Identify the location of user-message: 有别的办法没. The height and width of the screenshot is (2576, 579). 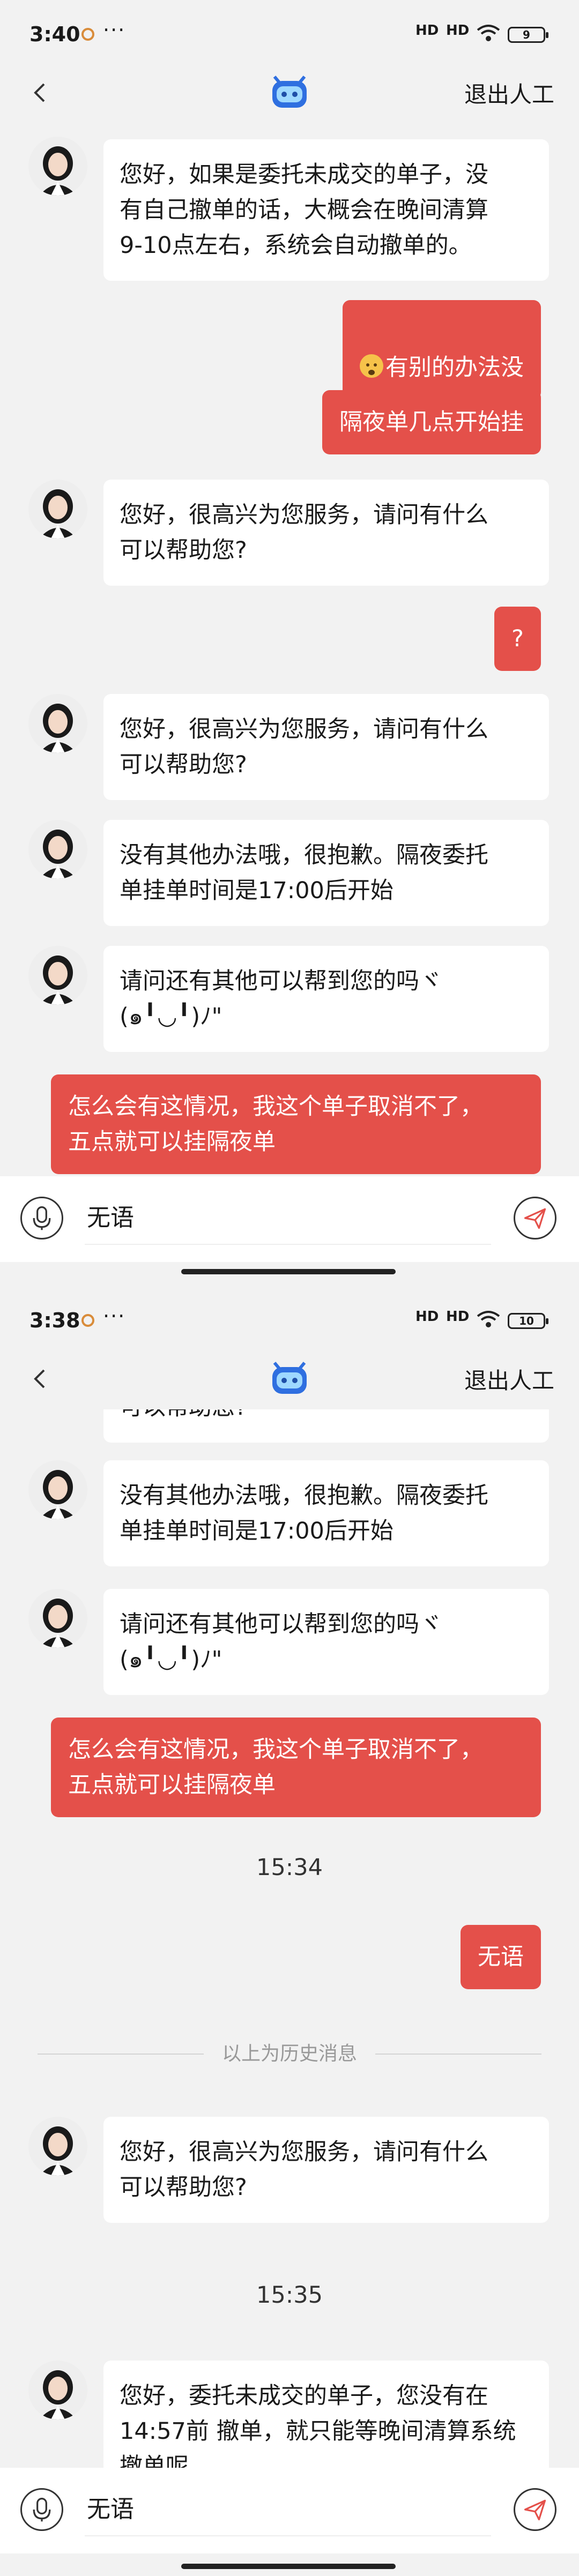
(442, 350).